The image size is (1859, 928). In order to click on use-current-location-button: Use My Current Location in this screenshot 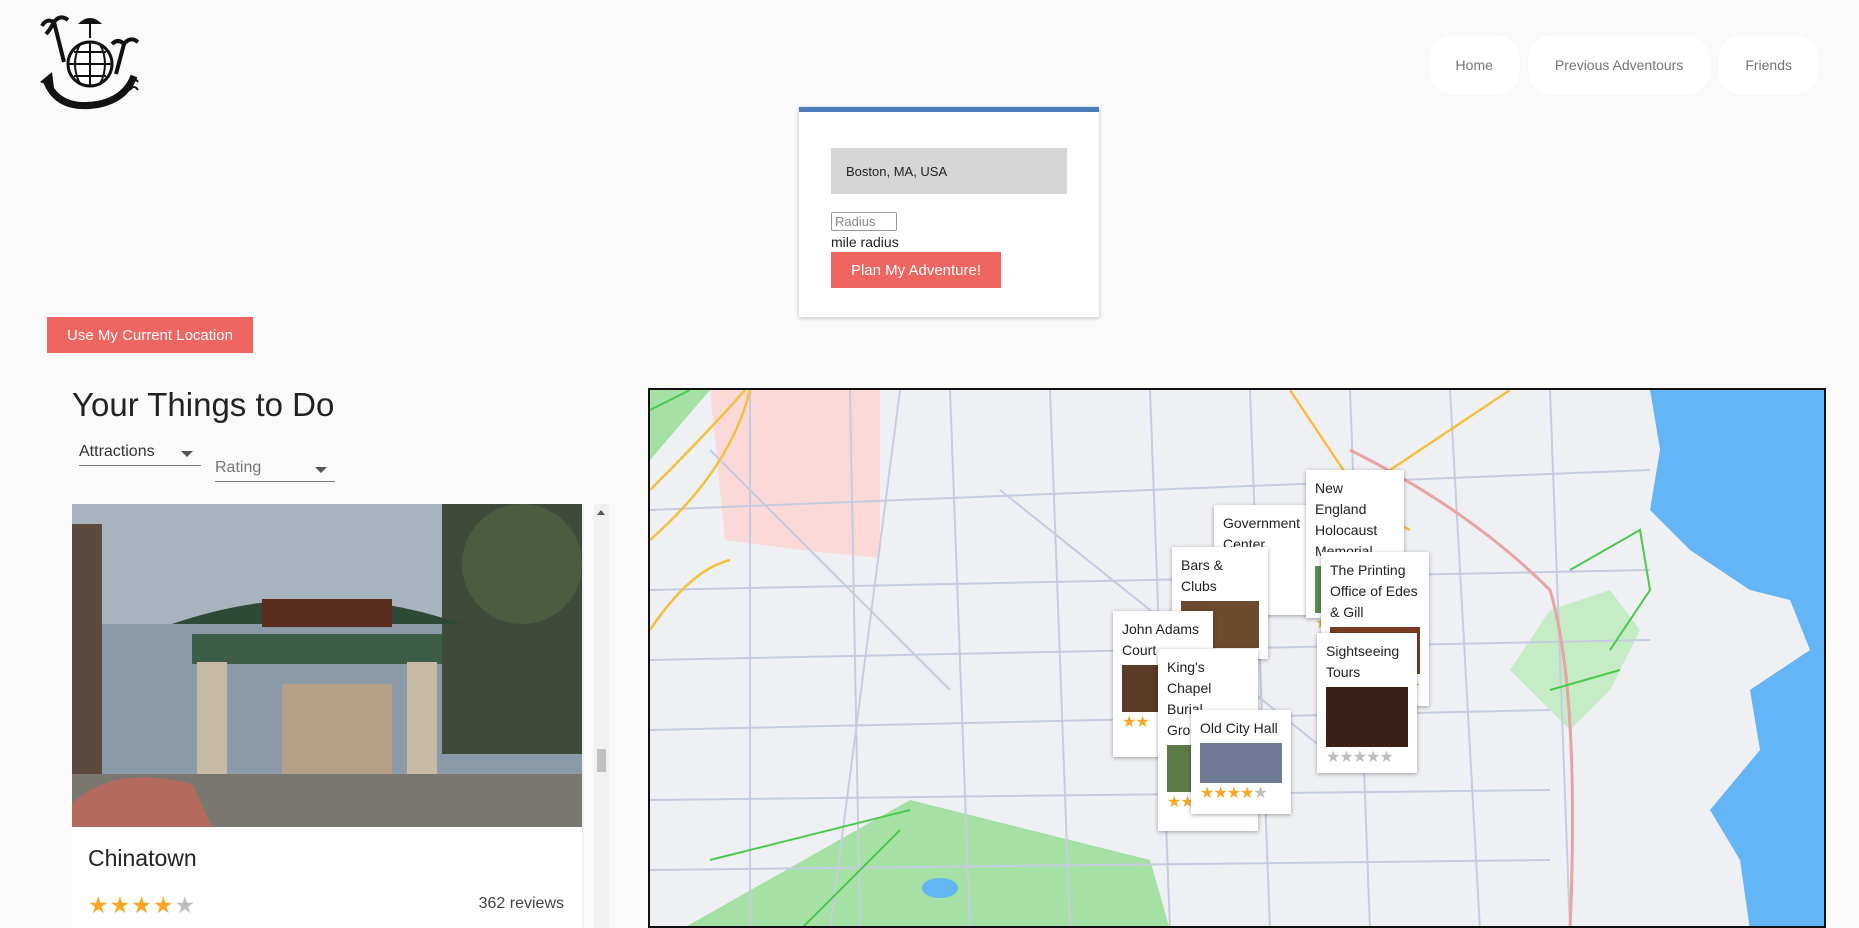, I will do `click(150, 335)`.